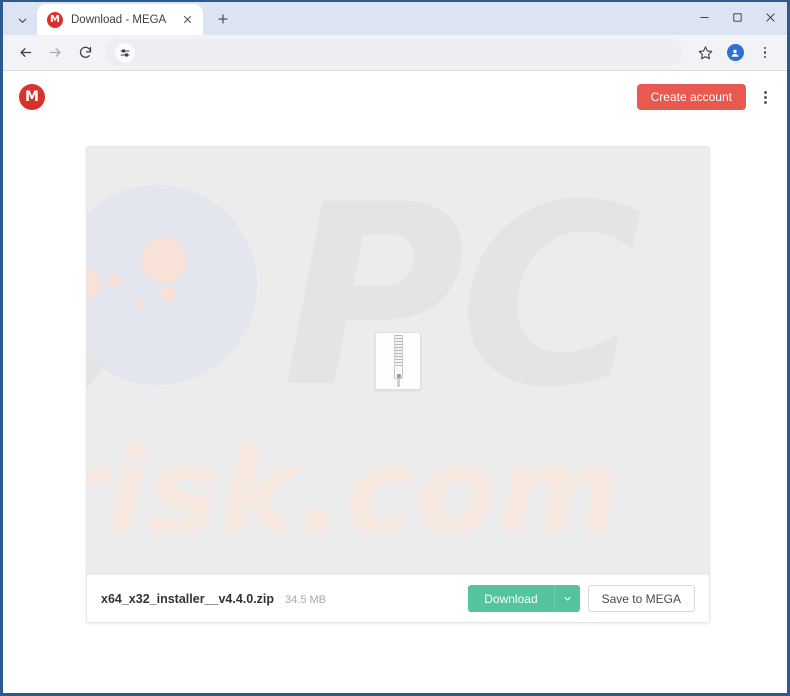 The image size is (790, 696). What do you see at coordinates (223, 19) in the screenshot?
I see `new-tab-button` at bounding box center [223, 19].